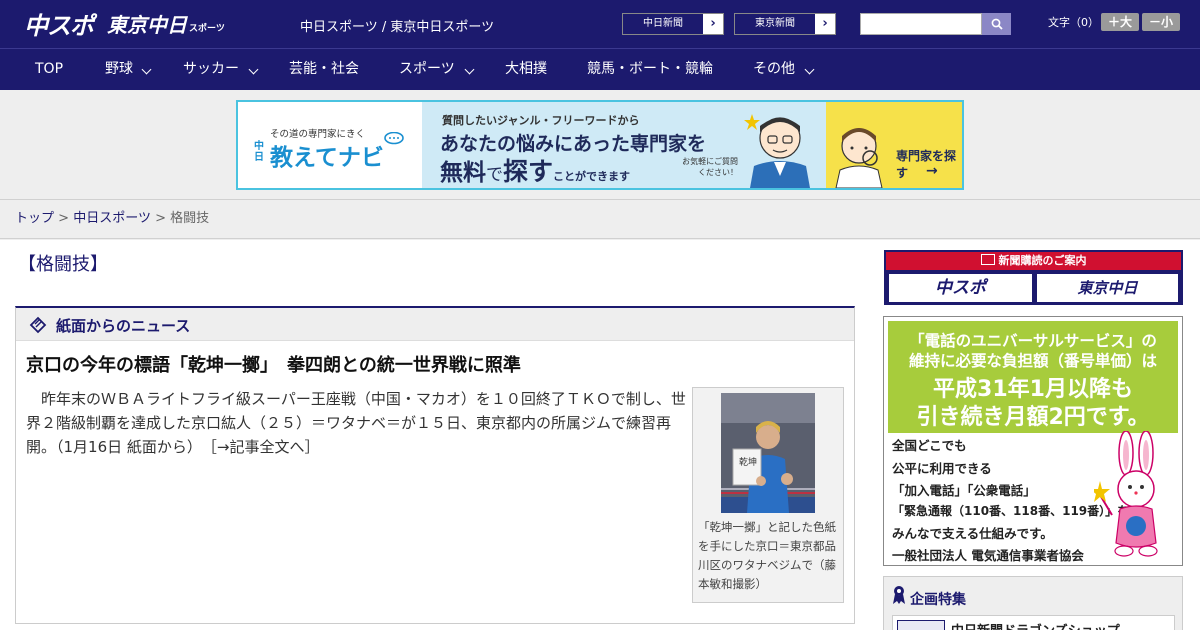 This screenshot has width=1200, height=630. I want to click on search-button, so click(996, 24).